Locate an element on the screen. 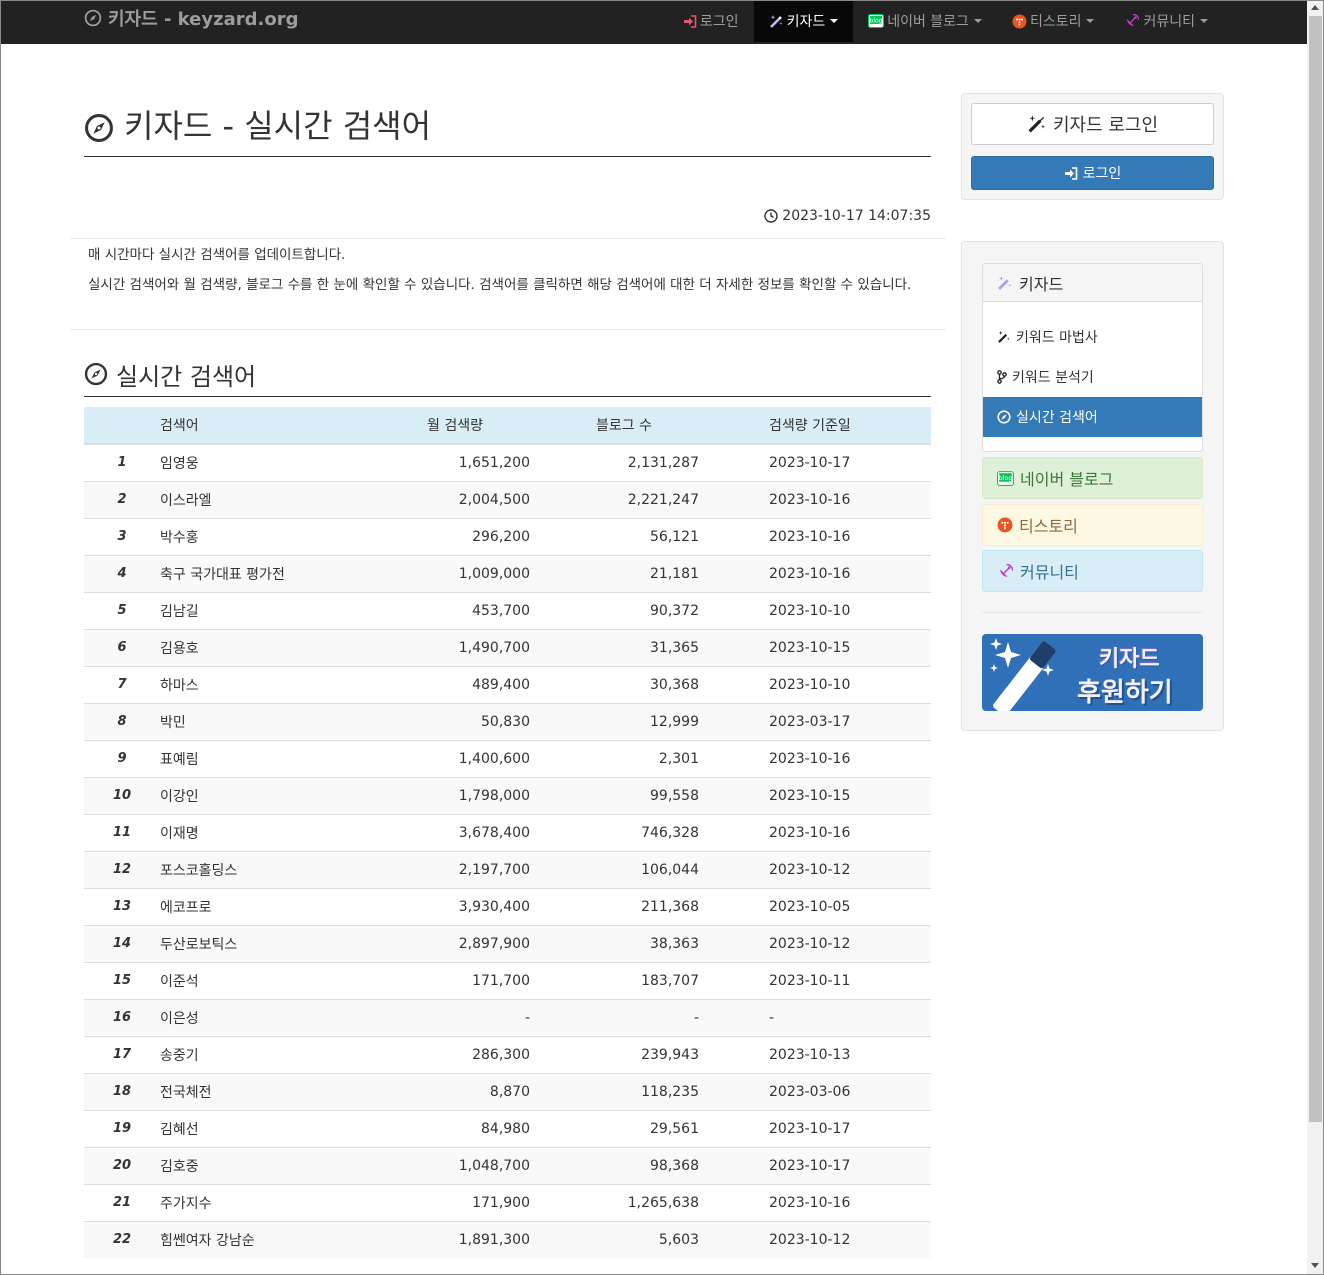  keyword-cell: 임영웅 is located at coordinates (270, 462).